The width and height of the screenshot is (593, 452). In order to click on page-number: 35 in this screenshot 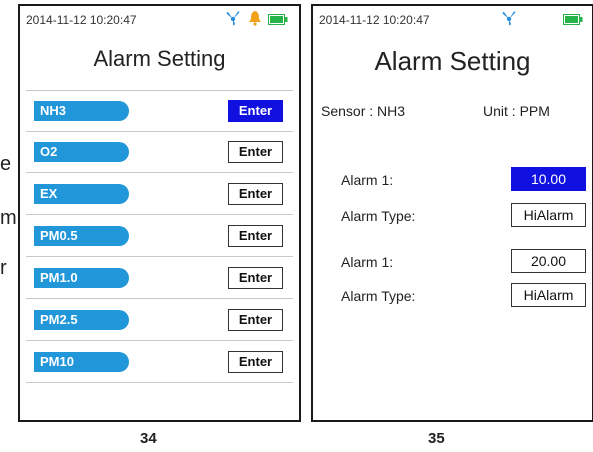, I will do `click(436, 438)`.